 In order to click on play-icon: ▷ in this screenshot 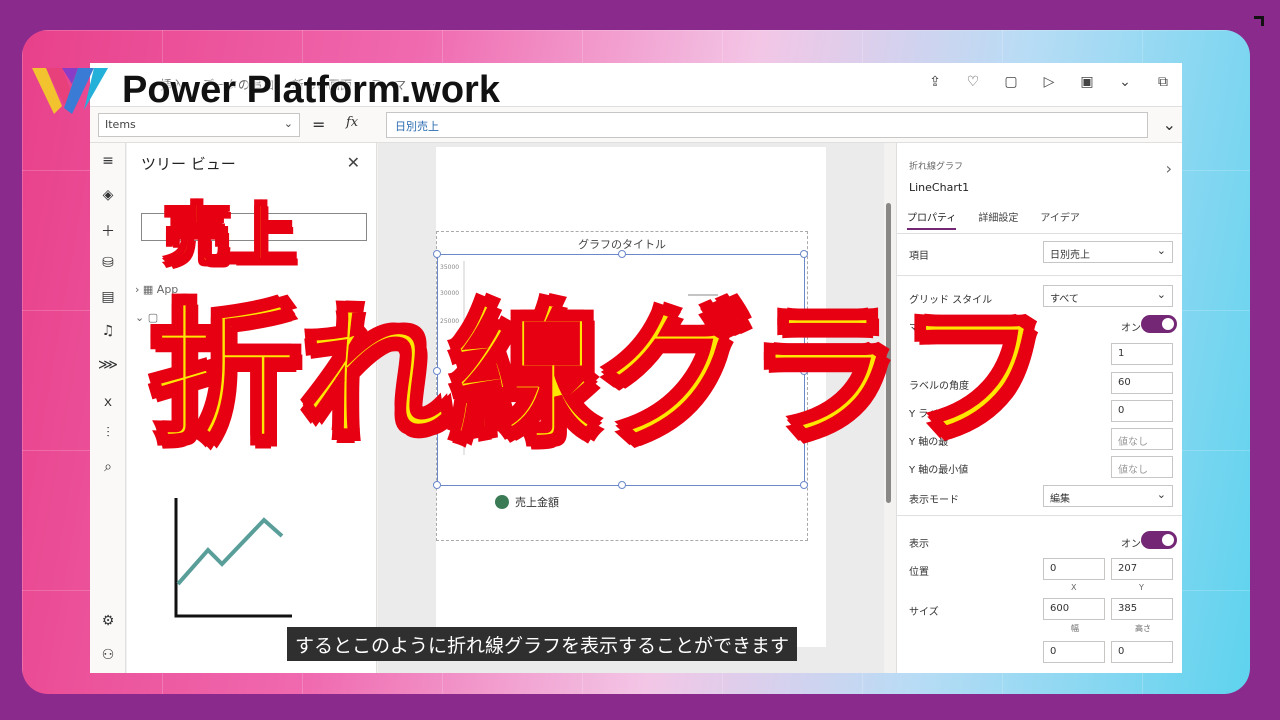, I will do `click(1049, 82)`.